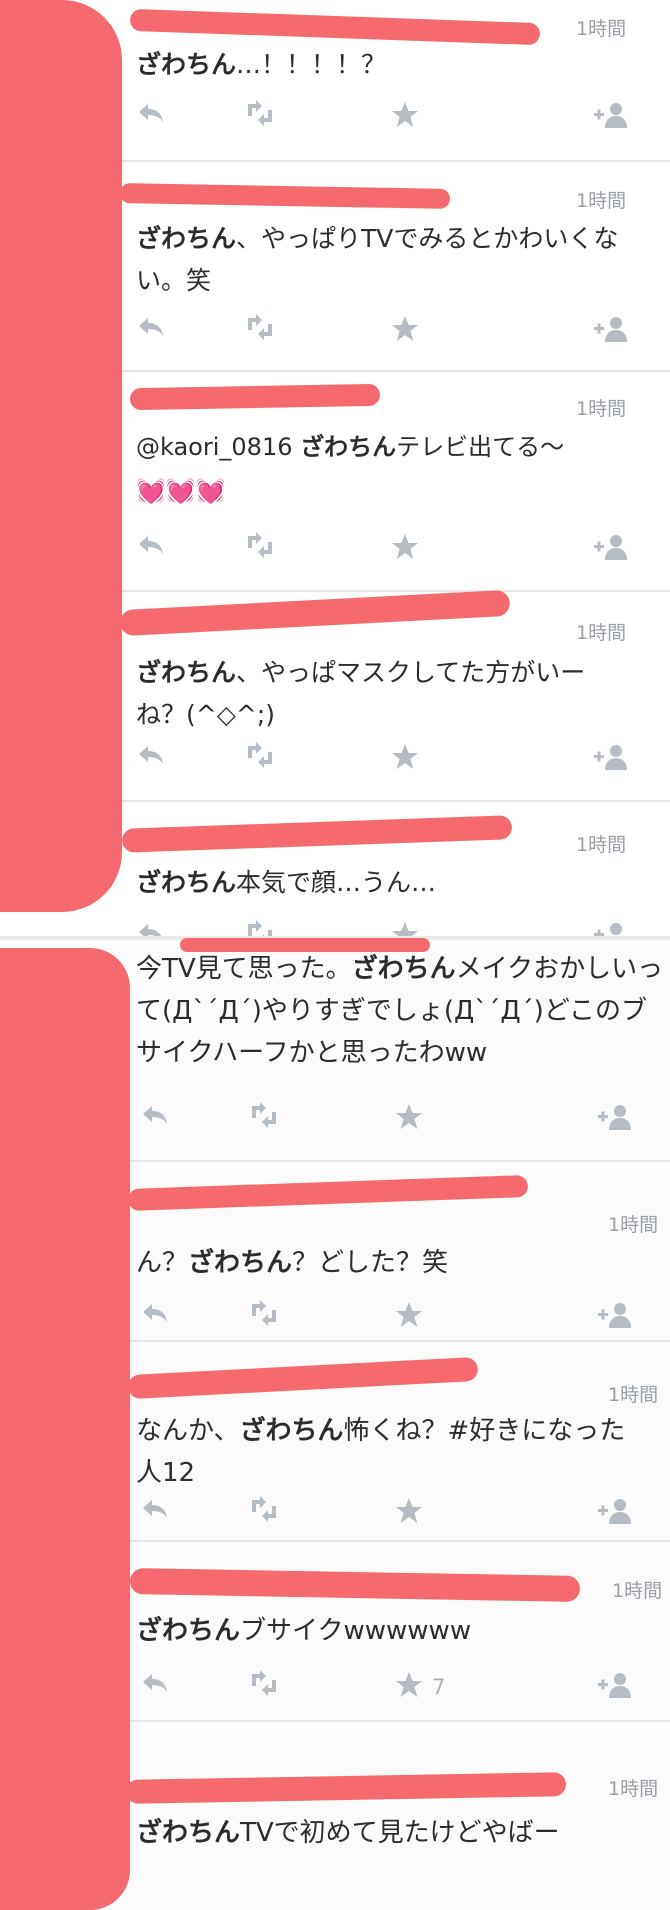  I want to click on tweet-body: ブサイクwwwwww, so click(356, 1631).